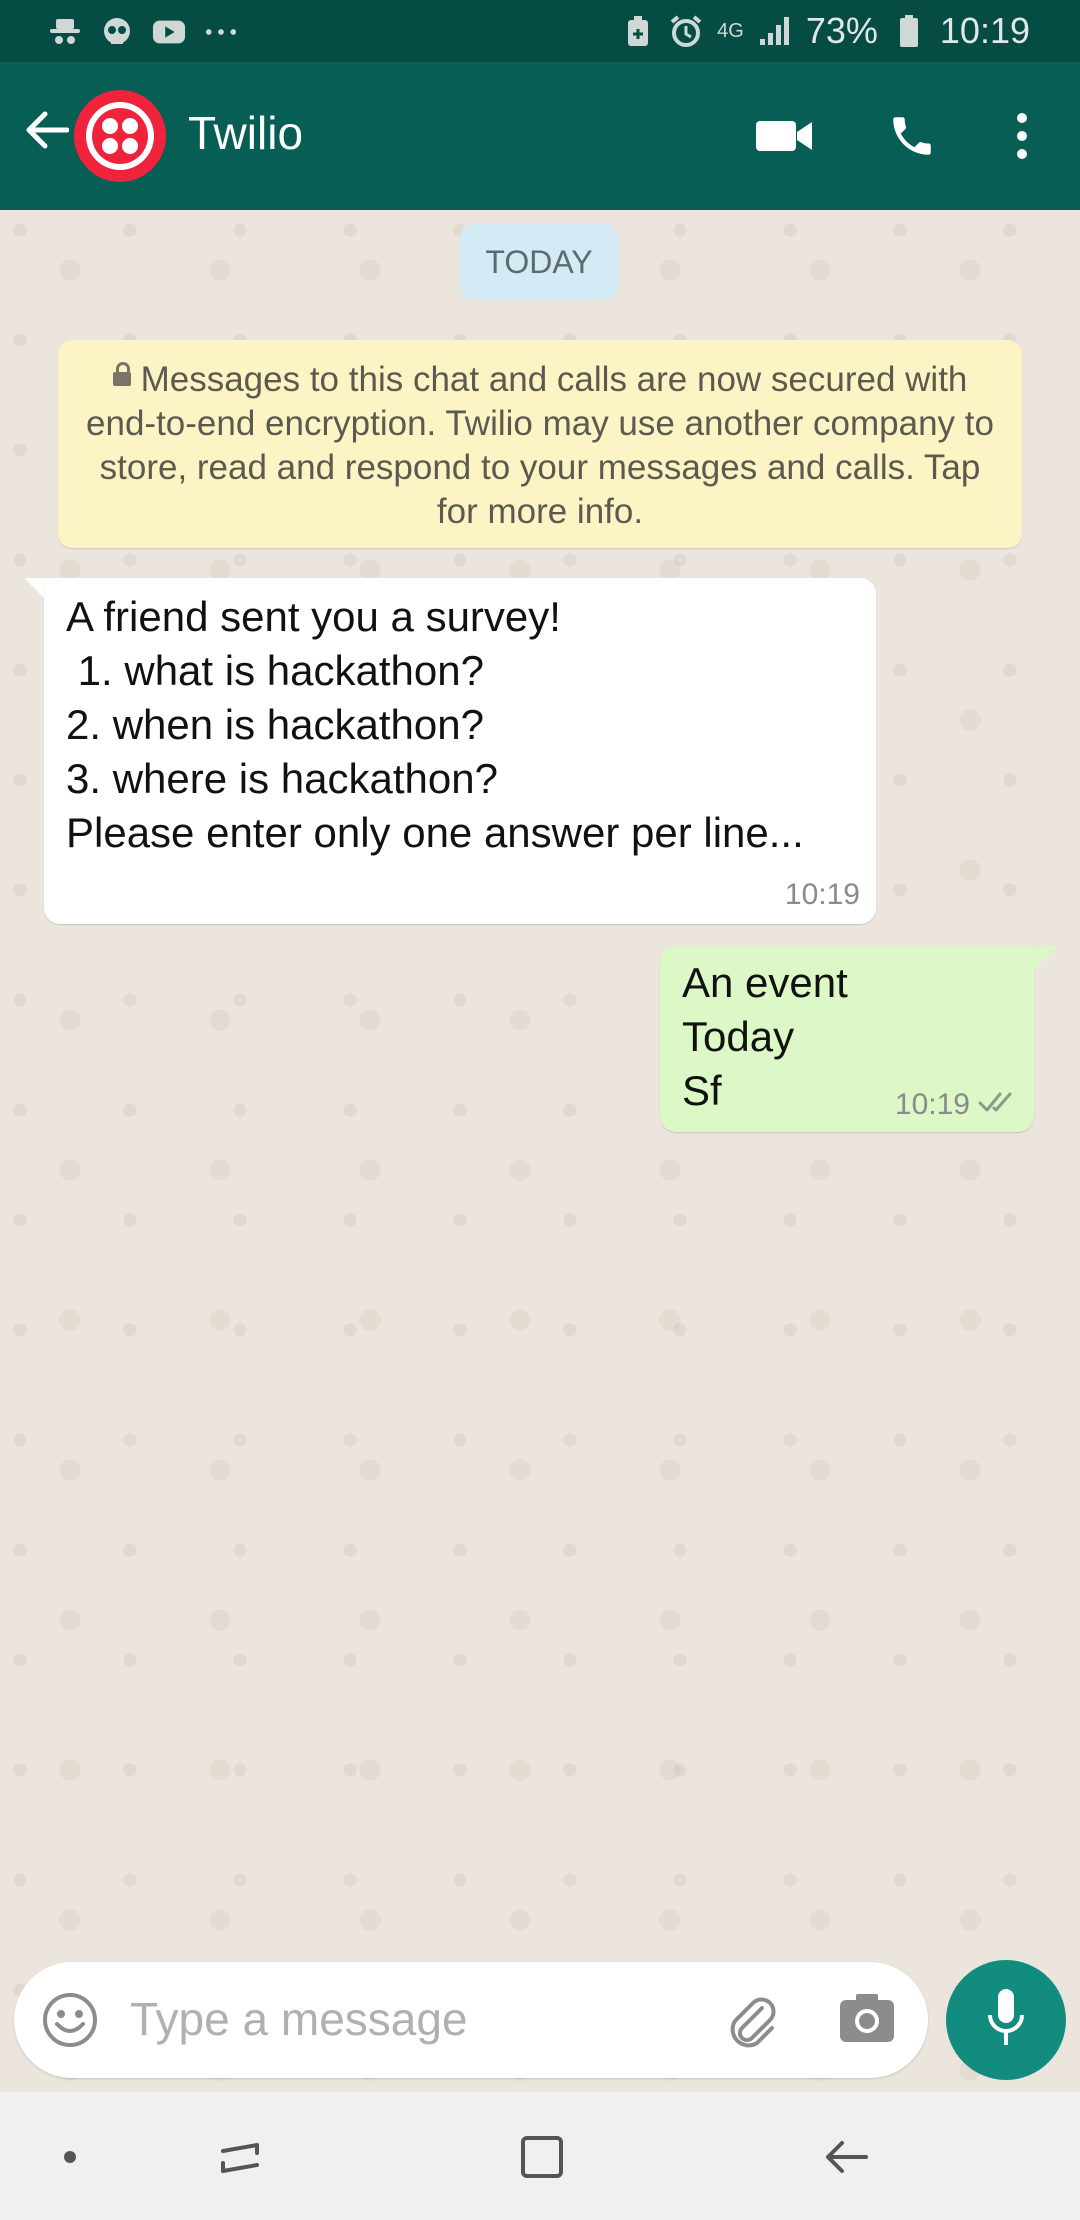  I want to click on clock: 10:19, so click(984, 30).